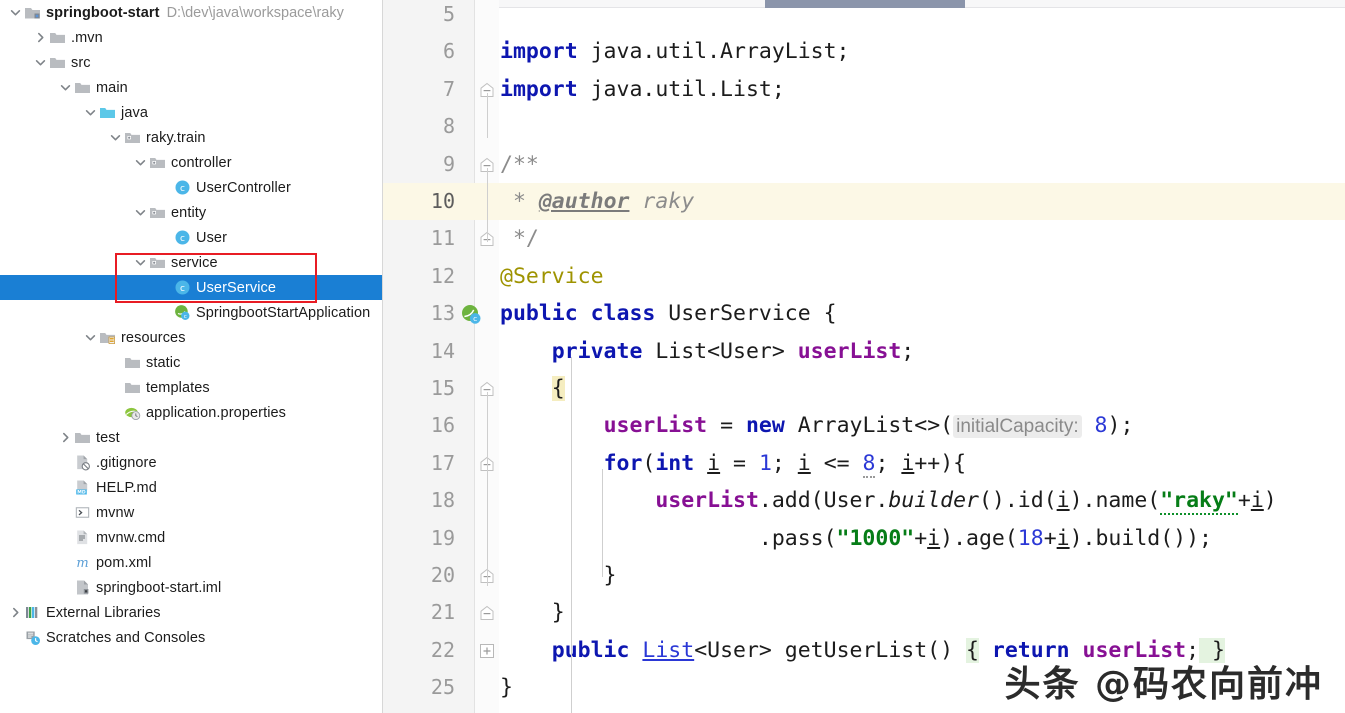 This screenshot has height=713, width=1345. What do you see at coordinates (487, 613) in the screenshot?
I see `fold-collapse-icon` at bounding box center [487, 613].